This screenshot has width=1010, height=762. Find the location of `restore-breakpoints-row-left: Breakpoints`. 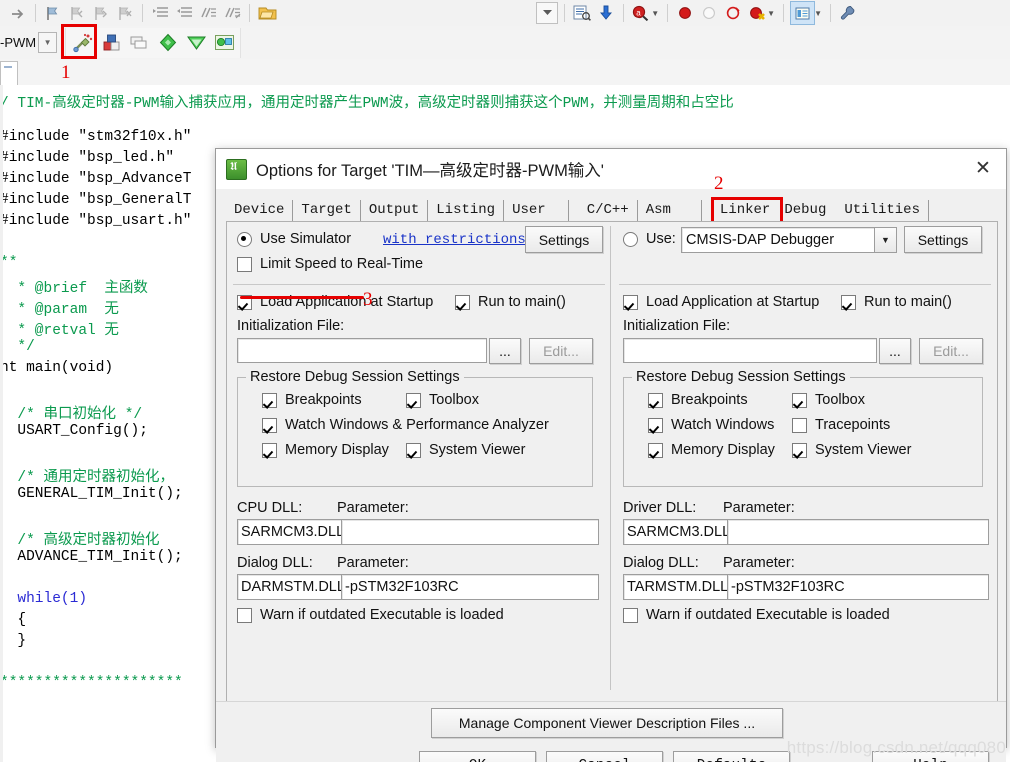

restore-breakpoints-row-left: Breakpoints is located at coordinates (312, 400).